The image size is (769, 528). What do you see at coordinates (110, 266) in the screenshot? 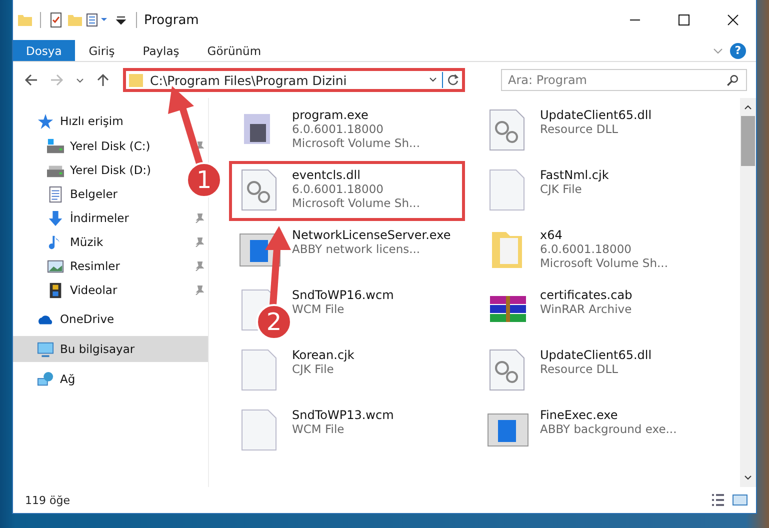
I see `sidebar-item: Resimler` at bounding box center [110, 266].